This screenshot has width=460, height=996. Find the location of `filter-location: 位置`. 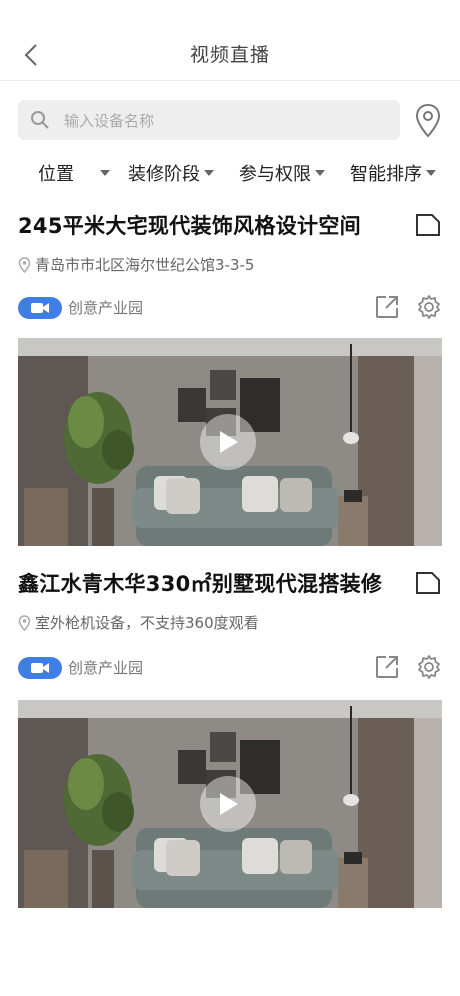

filter-location: 位置 is located at coordinates (74, 173).